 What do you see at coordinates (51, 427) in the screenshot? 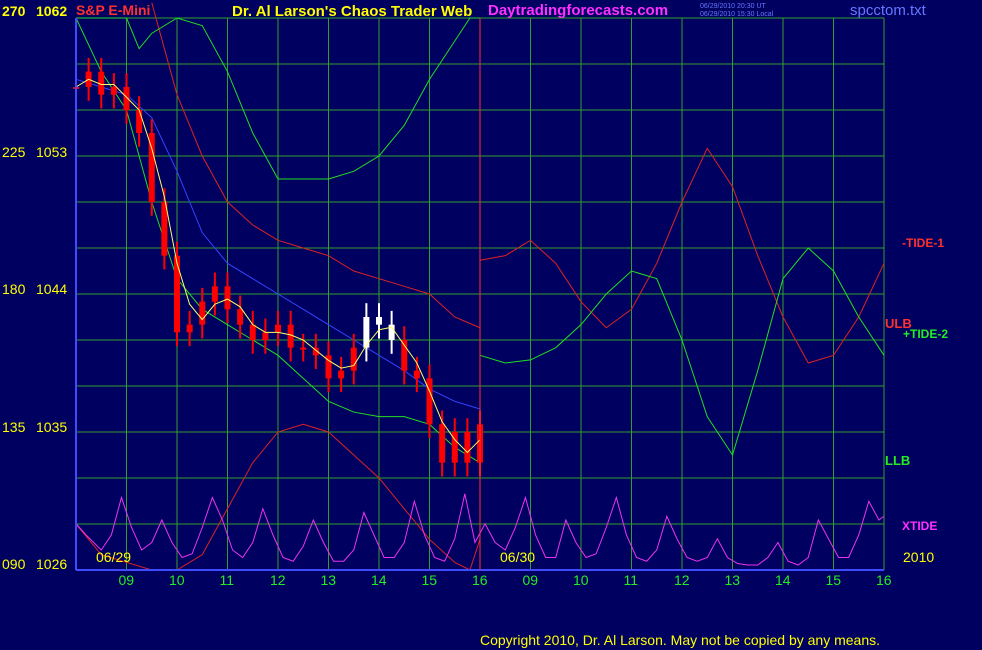
I see `y-tick-inner-4: 1035` at bounding box center [51, 427].